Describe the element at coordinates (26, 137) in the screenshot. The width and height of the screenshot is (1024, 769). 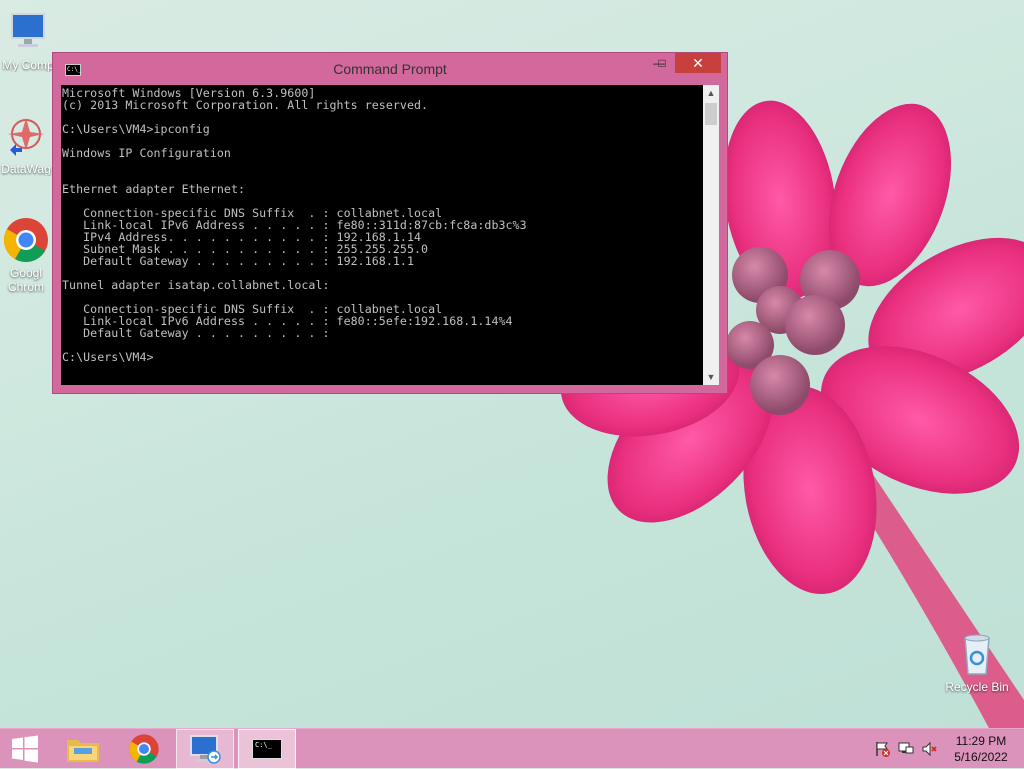
I see `datawag-icon` at that location.